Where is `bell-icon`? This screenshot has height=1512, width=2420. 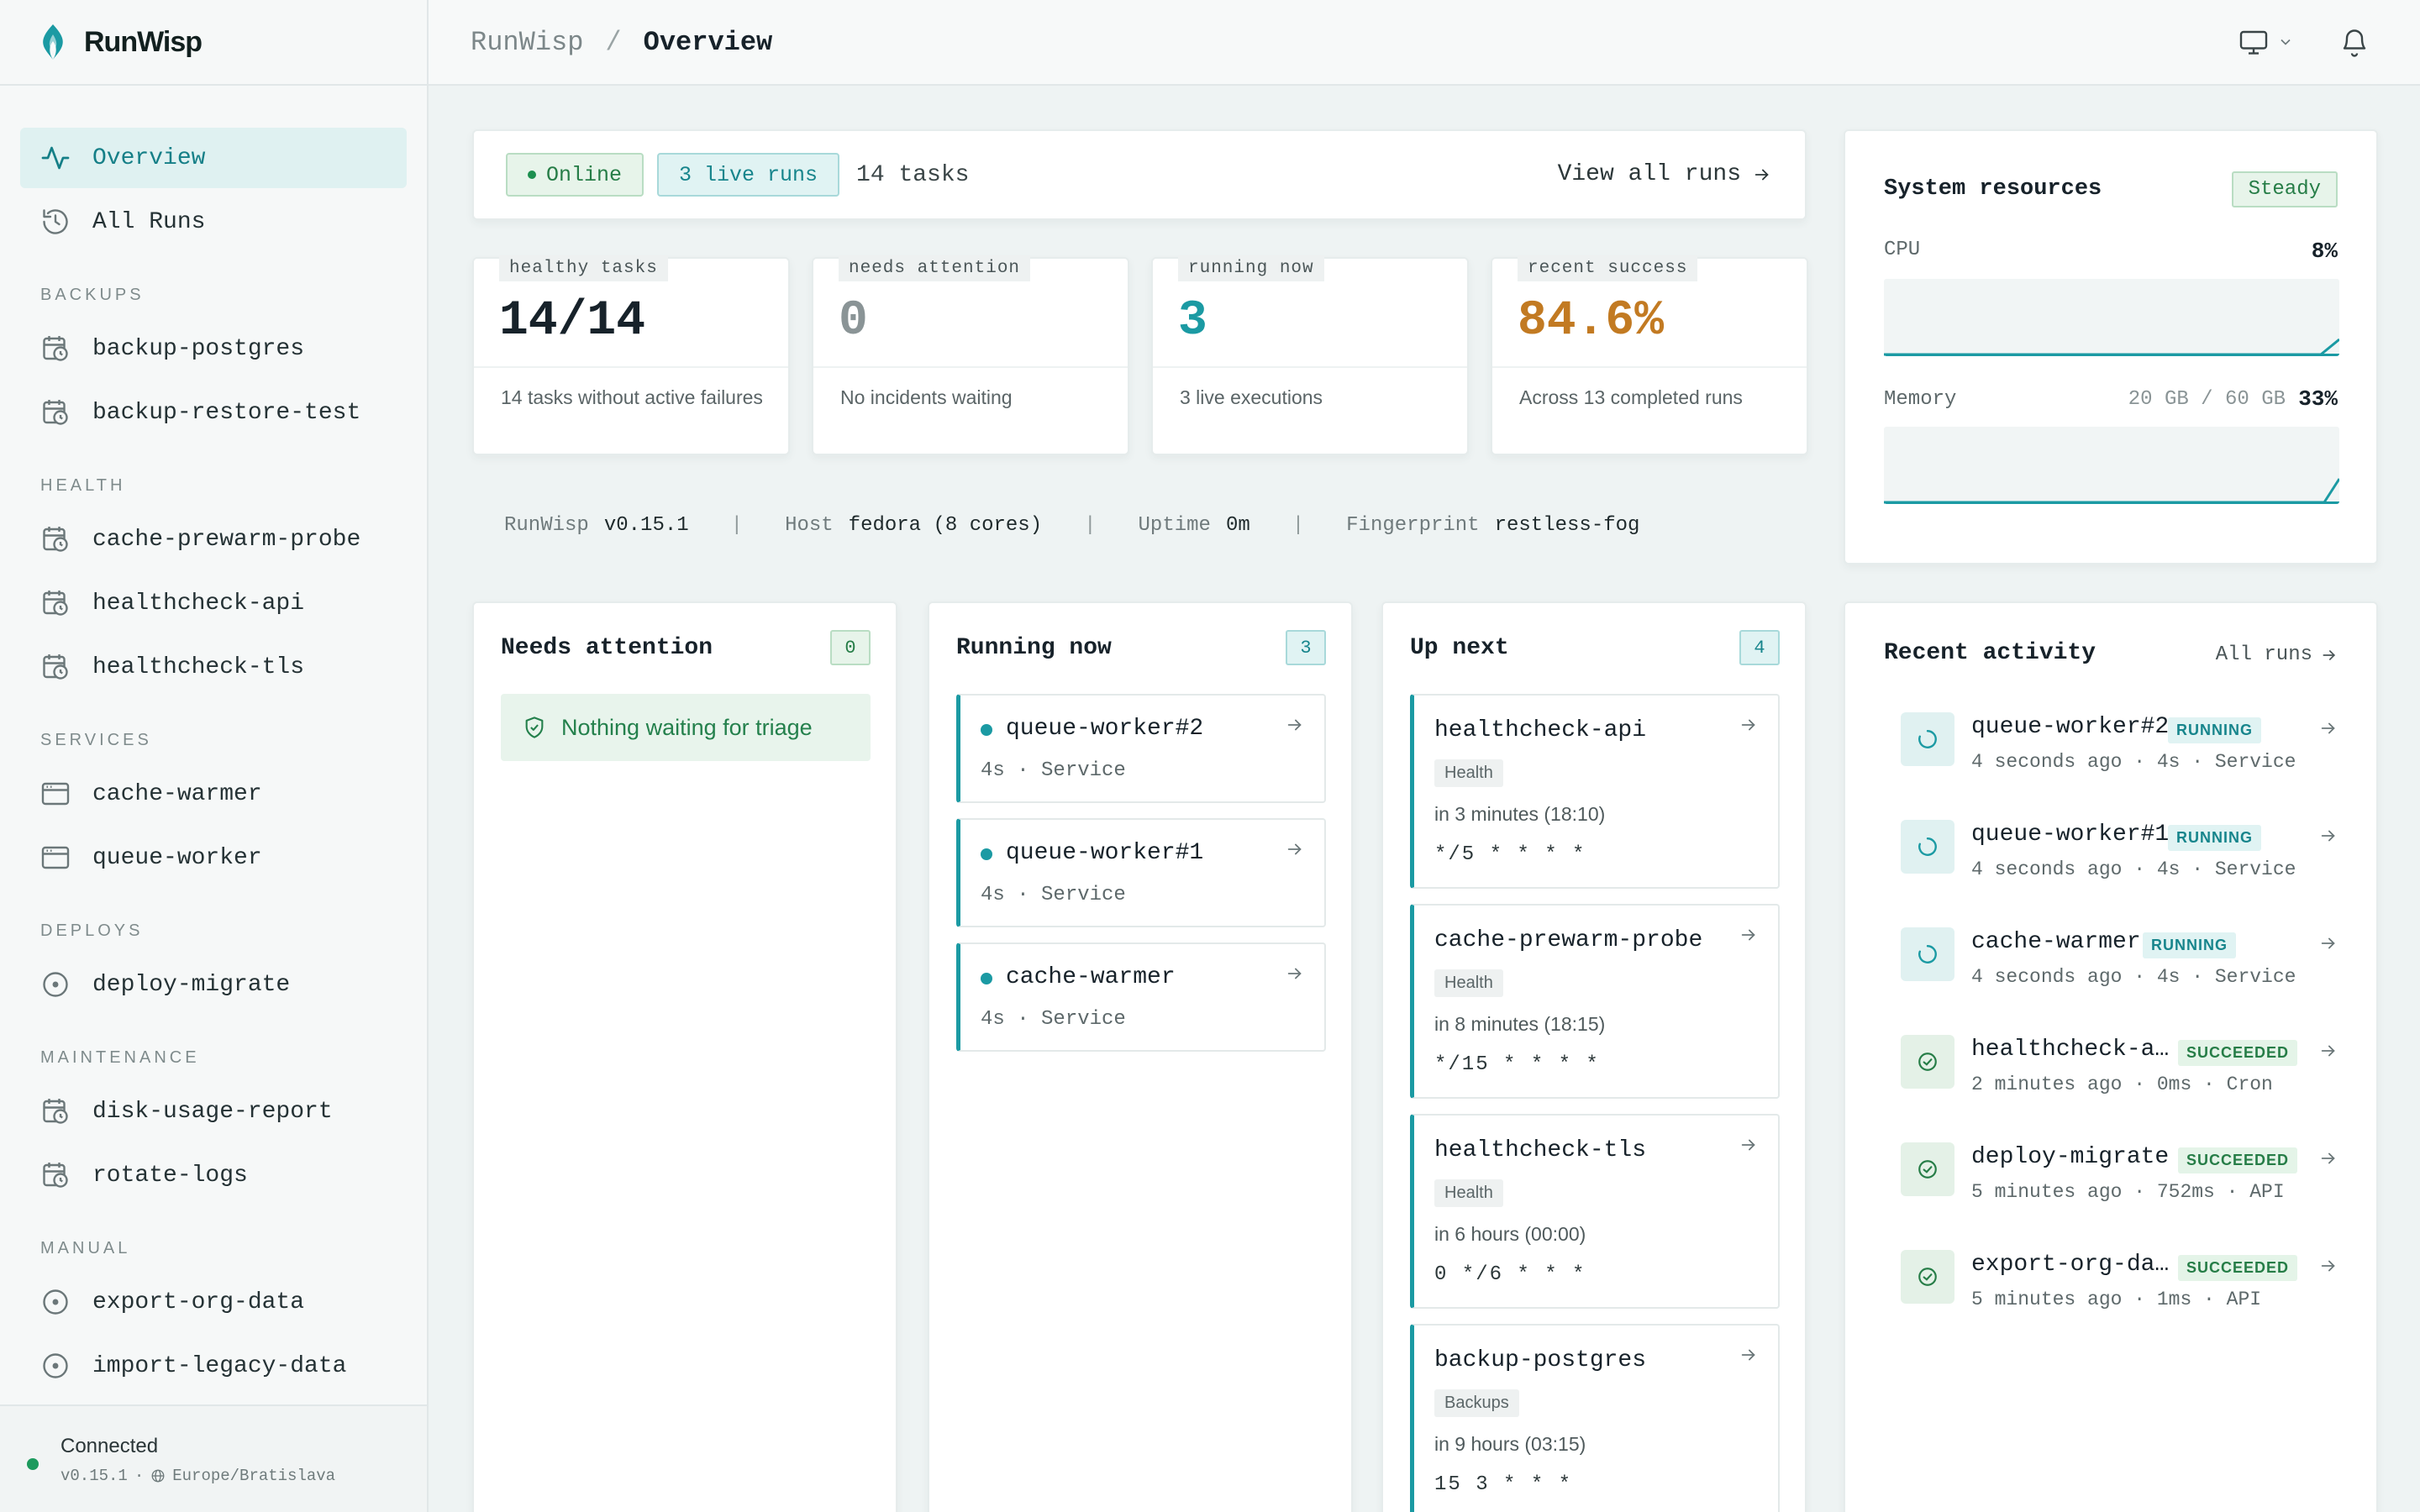 bell-icon is located at coordinates (2354, 42).